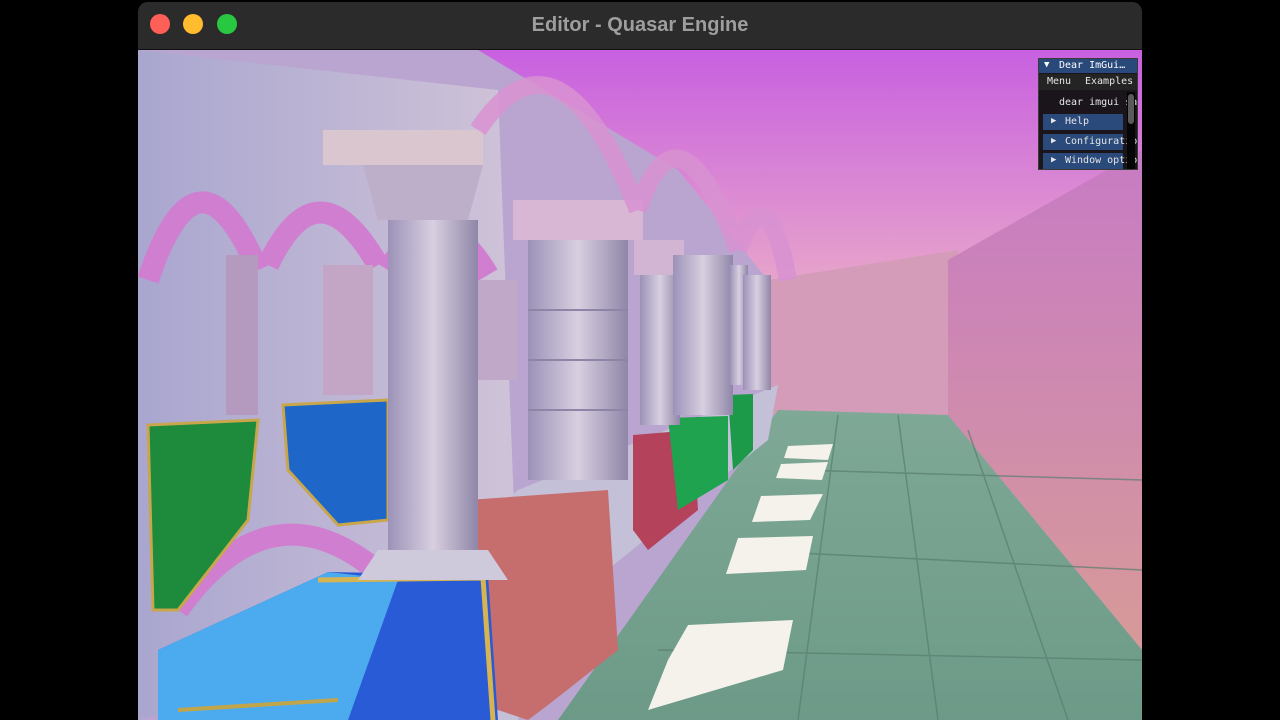  What do you see at coordinates (1131, 109) in the screenshot?
I see `imgui-scrollbar-thumb` at bounding box center [1131, 109].